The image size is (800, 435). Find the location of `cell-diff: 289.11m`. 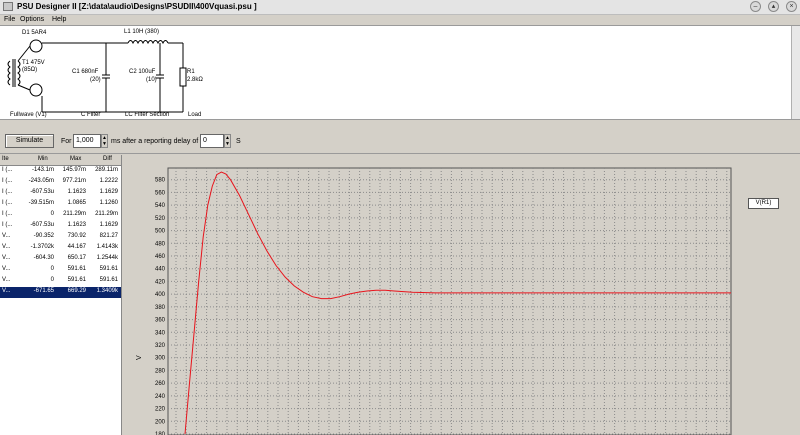

cell-diff: 289.11m is located at coordinates (106, 170).